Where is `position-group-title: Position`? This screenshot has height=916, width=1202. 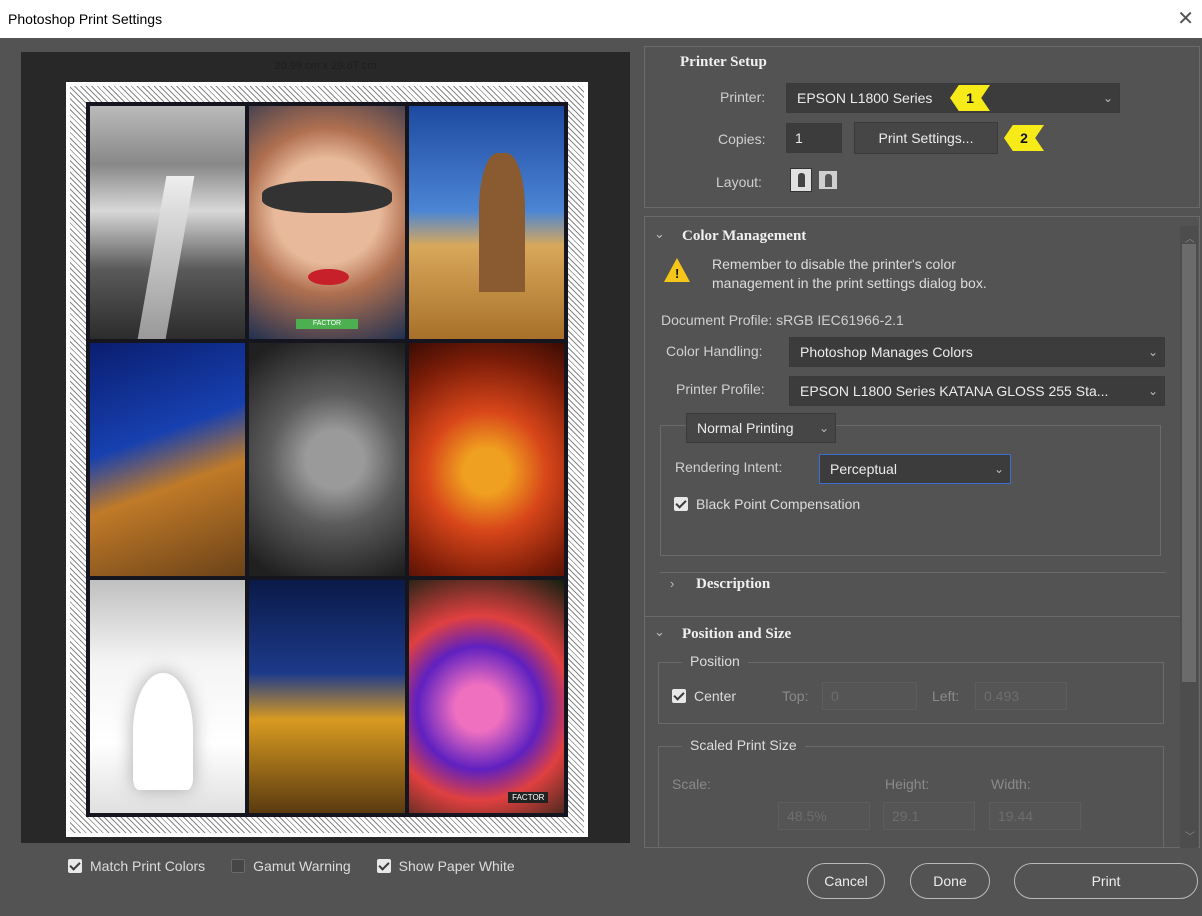
position-group-title: Position is located at coordinates (715, 661).